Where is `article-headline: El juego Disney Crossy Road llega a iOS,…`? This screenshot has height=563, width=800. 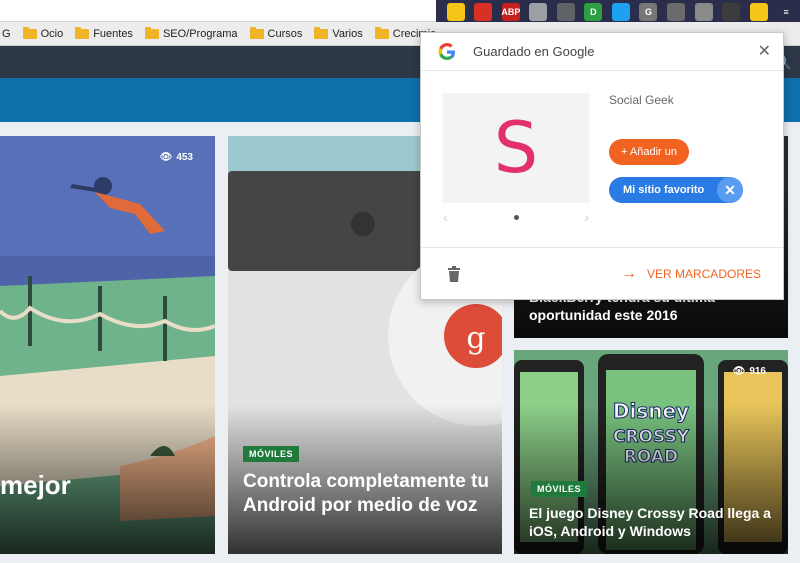
article-headline: El juego Disney Crossy Road llega a iOS,… is located at coordinates (654, 522).